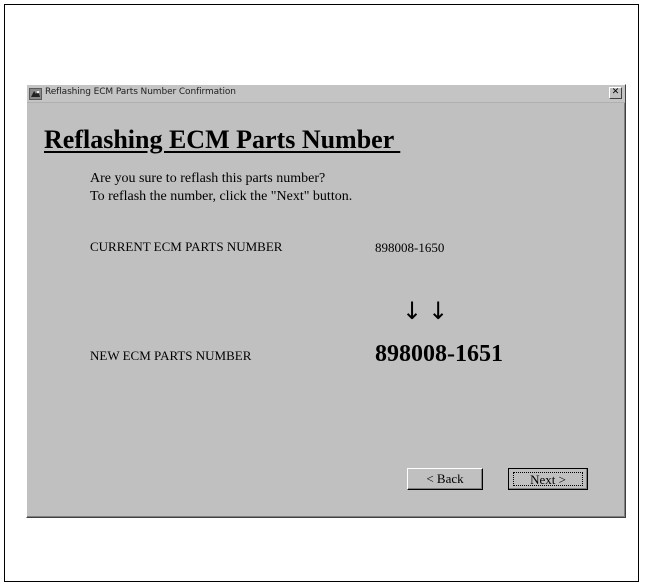 This screenshot has width=645, height=588. I want to click on window-title: Reflashing ECM Parts Number Confirmation, so click(140, 92).